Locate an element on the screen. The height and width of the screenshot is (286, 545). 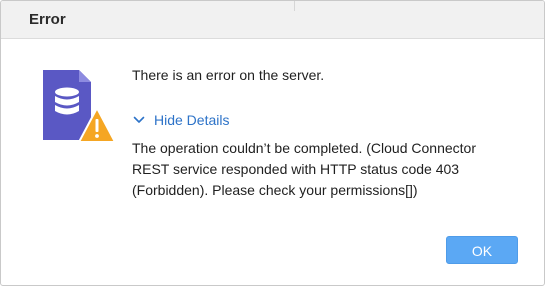
ok-button: OK is located at coordinates (482, 250).